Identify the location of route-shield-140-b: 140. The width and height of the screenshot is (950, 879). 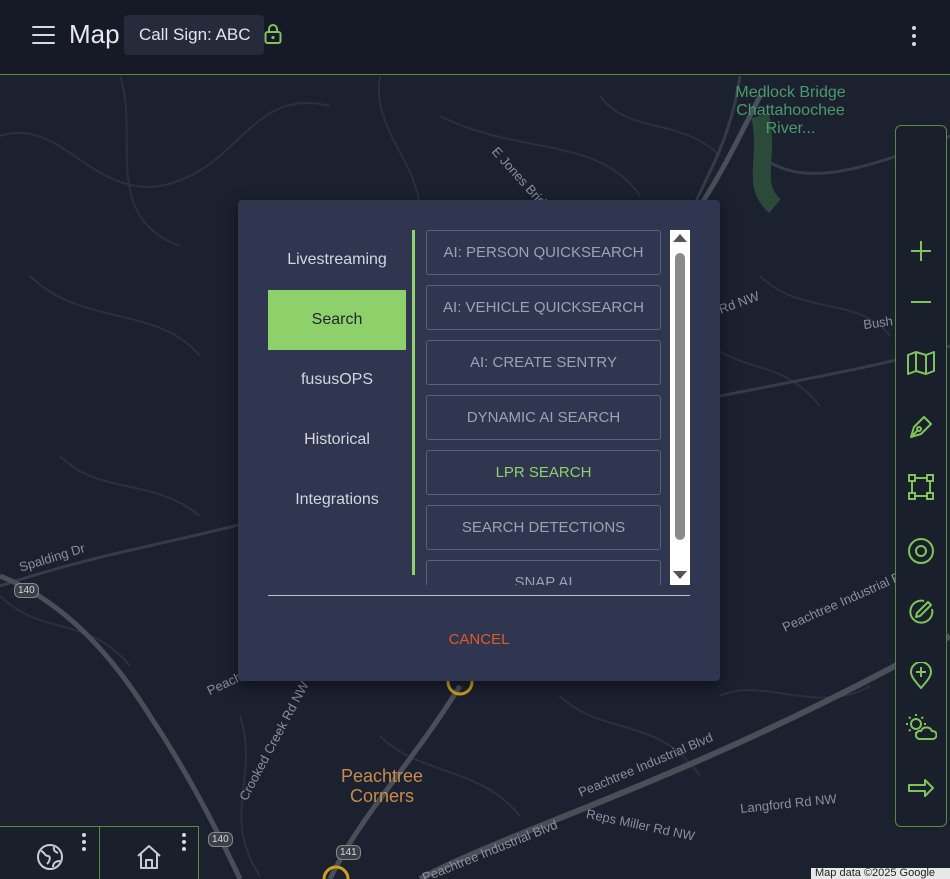
(220, 839).